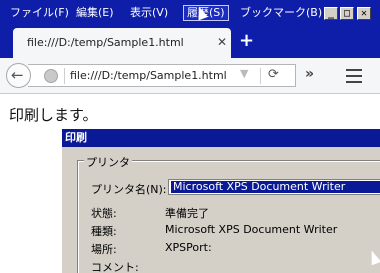 The image size is (380, 273). I want to click on globe-icon, so click(51, 76).